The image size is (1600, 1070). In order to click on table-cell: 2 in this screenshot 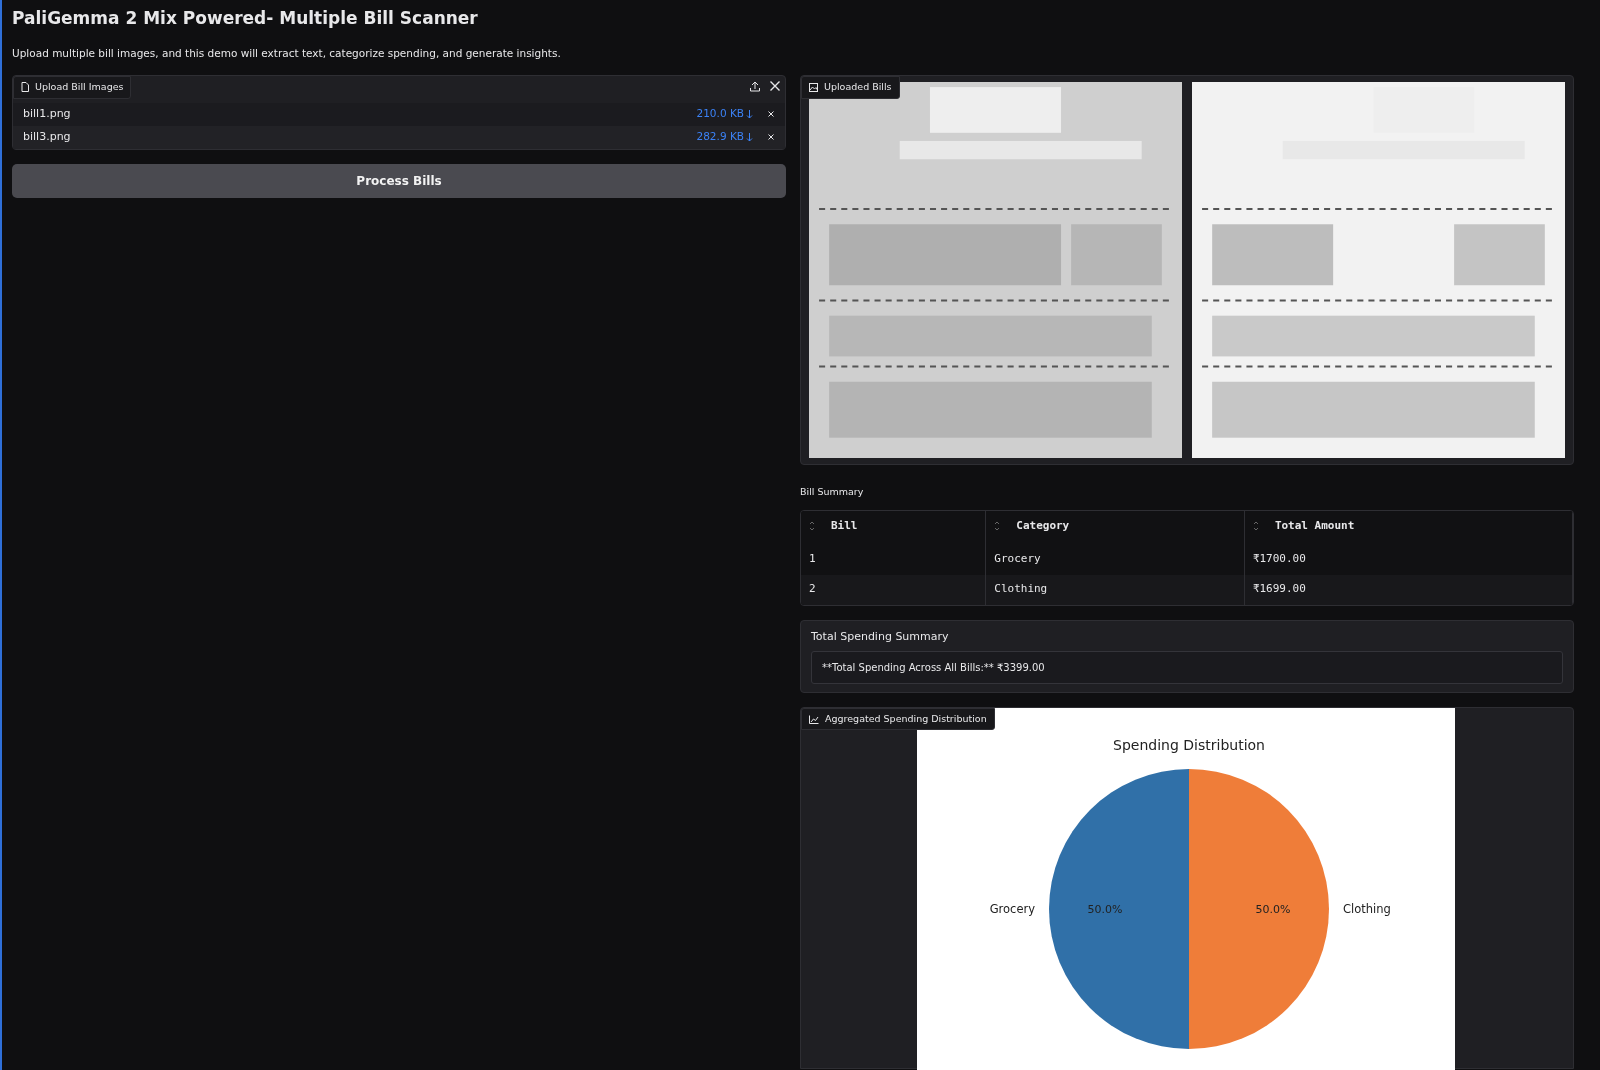, I will do `click(894, 589)`.